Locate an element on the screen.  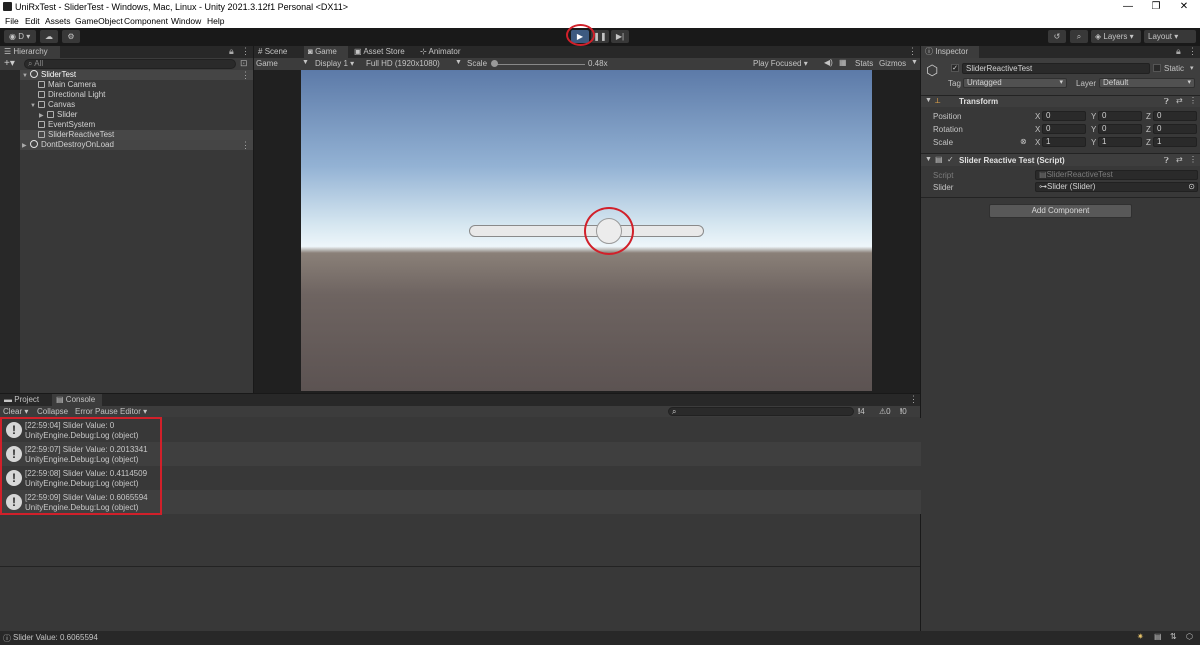
menu-assets: Assets is located at coordinates (58, 21).